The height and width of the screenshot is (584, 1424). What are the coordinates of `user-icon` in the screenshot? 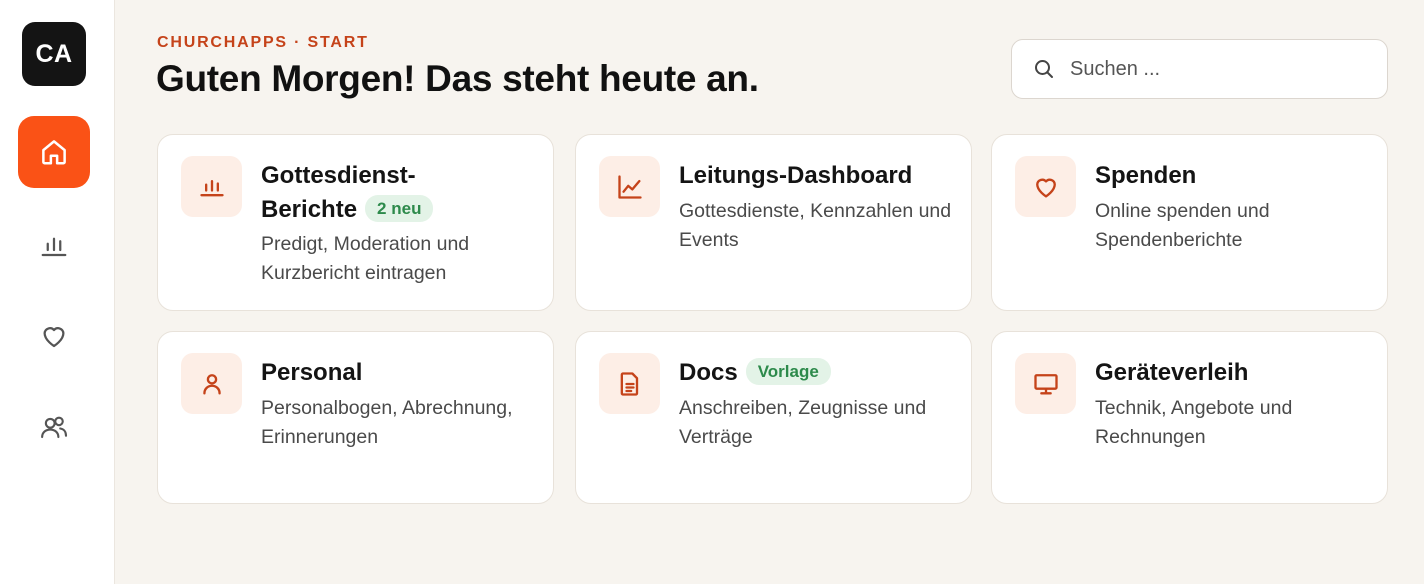 It's located at (211, 383).